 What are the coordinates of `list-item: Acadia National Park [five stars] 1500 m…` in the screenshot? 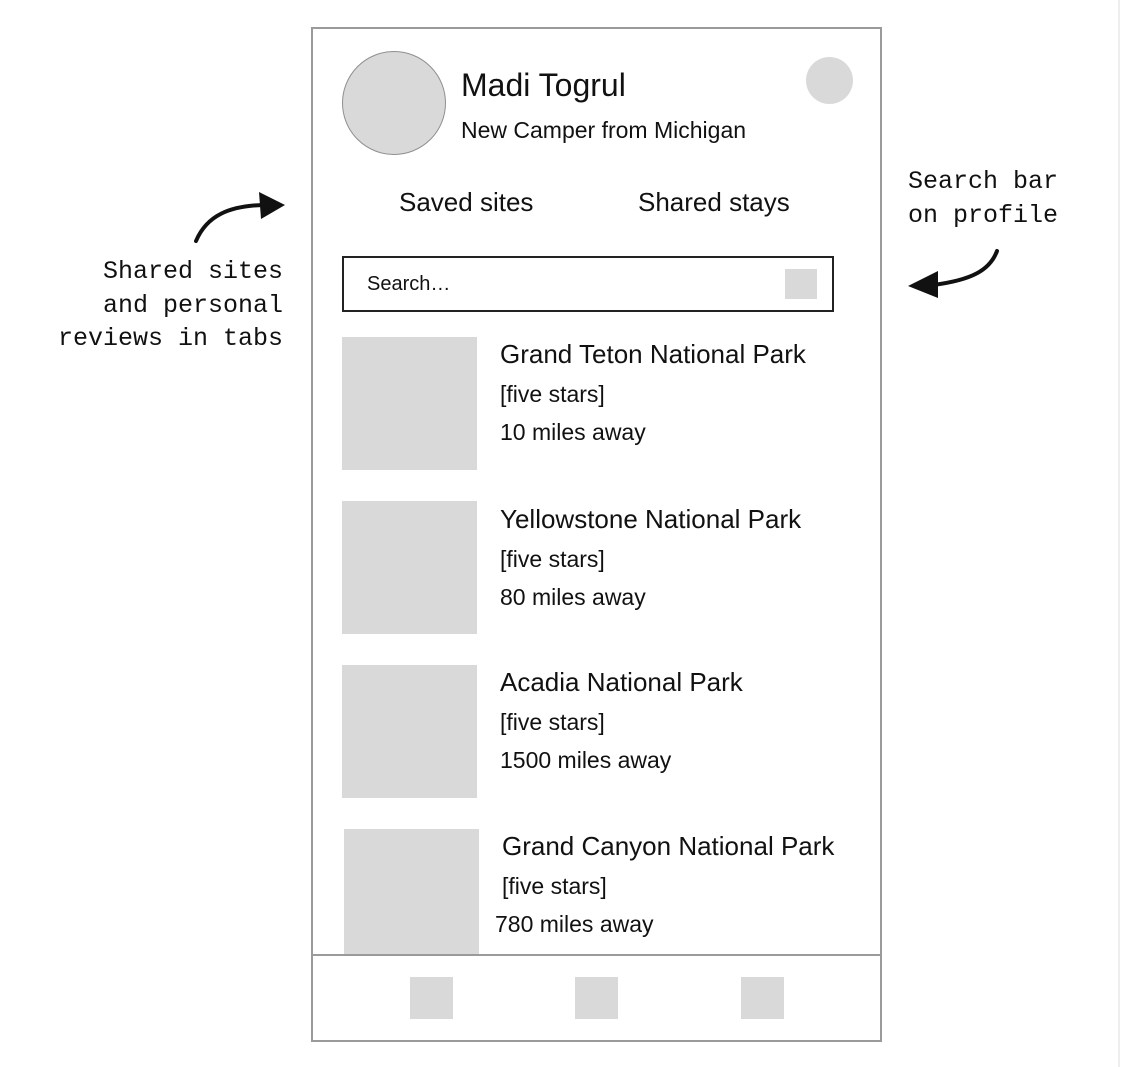 It's located at (596, 735).